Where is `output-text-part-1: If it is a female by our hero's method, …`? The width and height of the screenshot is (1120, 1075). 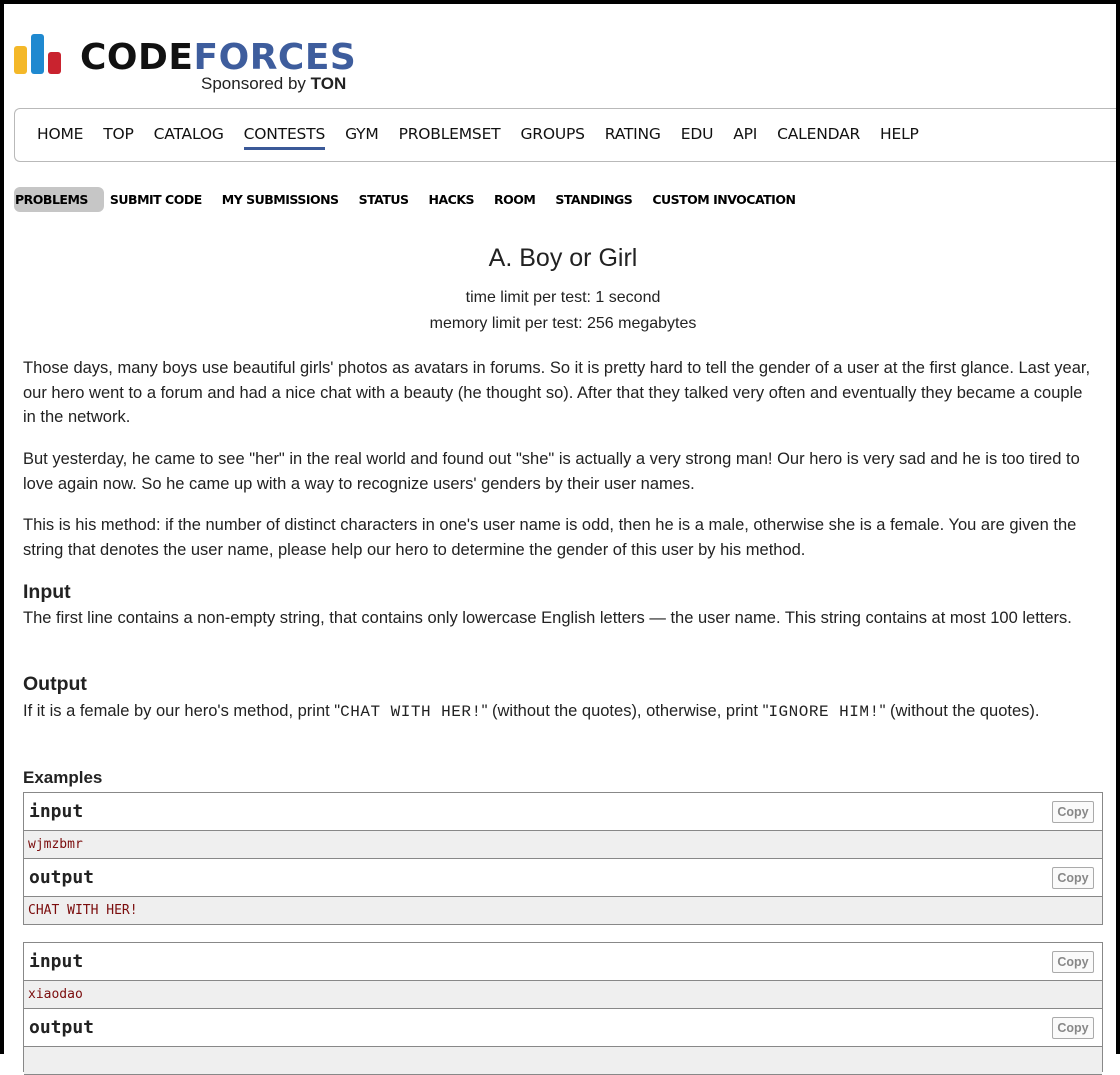
output-text-part-1: If it is a female by our hero's method, … is located at coordinates (182, 711).